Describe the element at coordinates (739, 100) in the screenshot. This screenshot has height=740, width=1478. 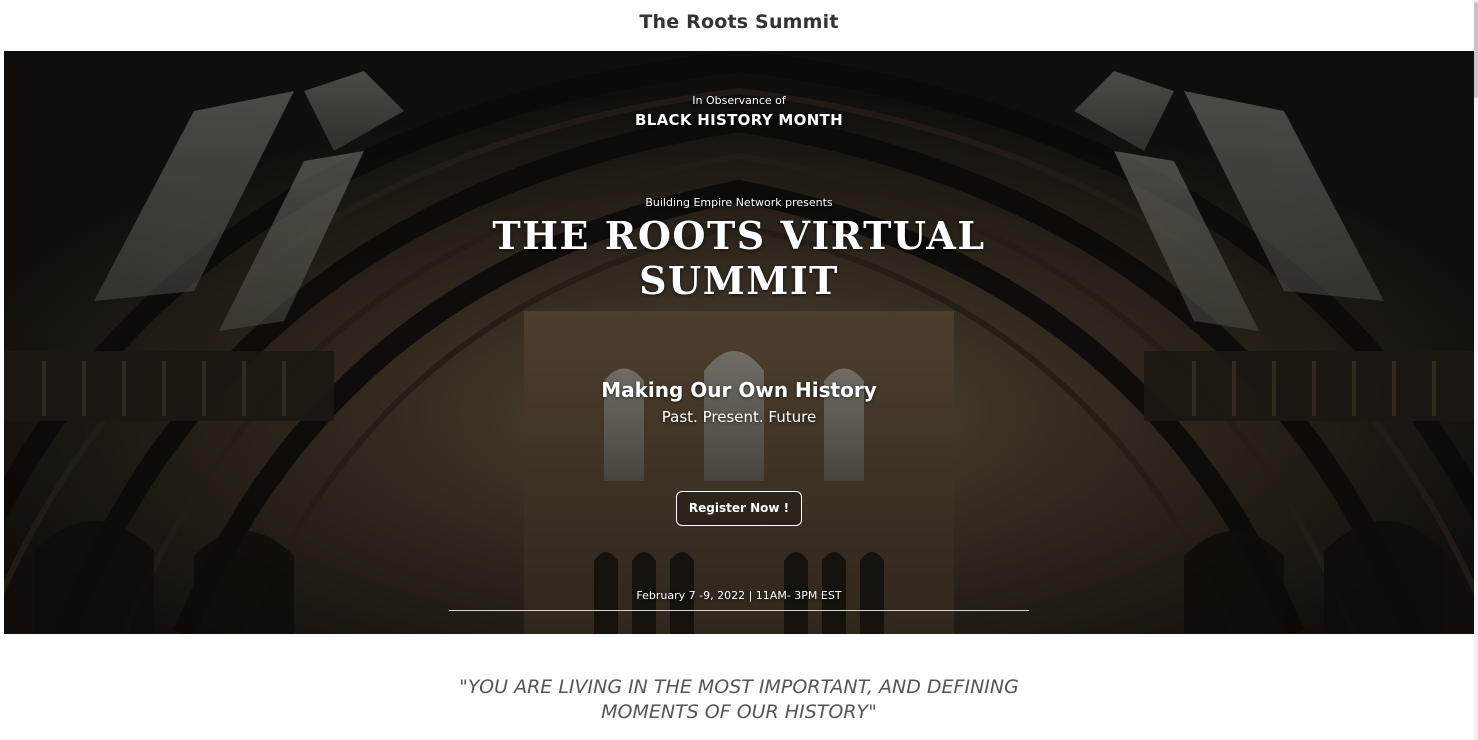
I see `observance-prefix: In Observance of` at that location.